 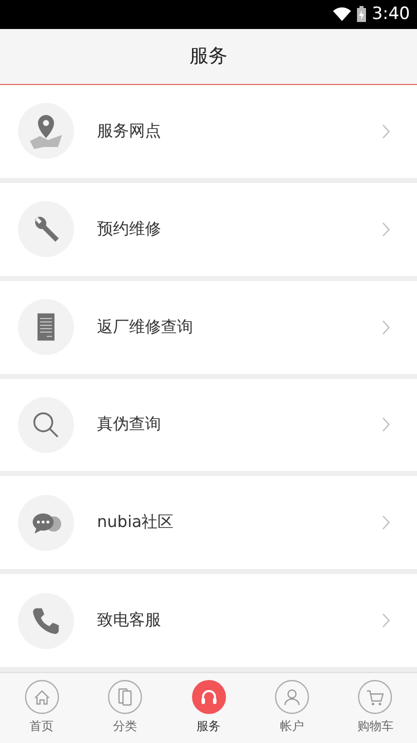 What do you see at coordinates (239, 131) in the screenshot?
I see `menu-item-label: 服务网点` at bounding box center [239, 131].